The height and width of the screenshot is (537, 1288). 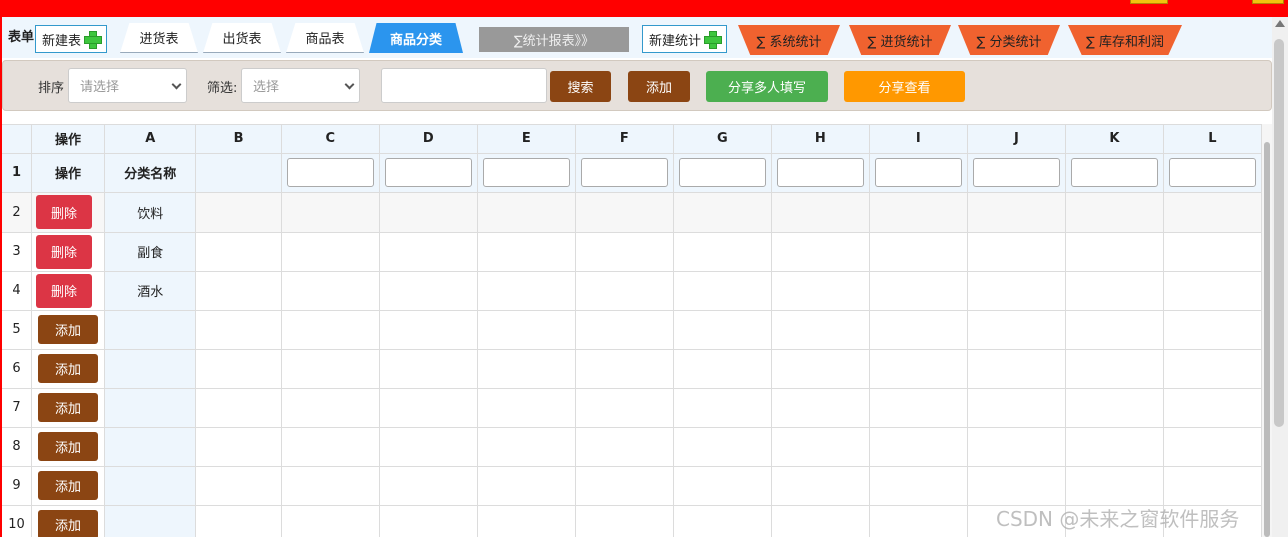 I want to click on search-input, so click(x=464, y=85).